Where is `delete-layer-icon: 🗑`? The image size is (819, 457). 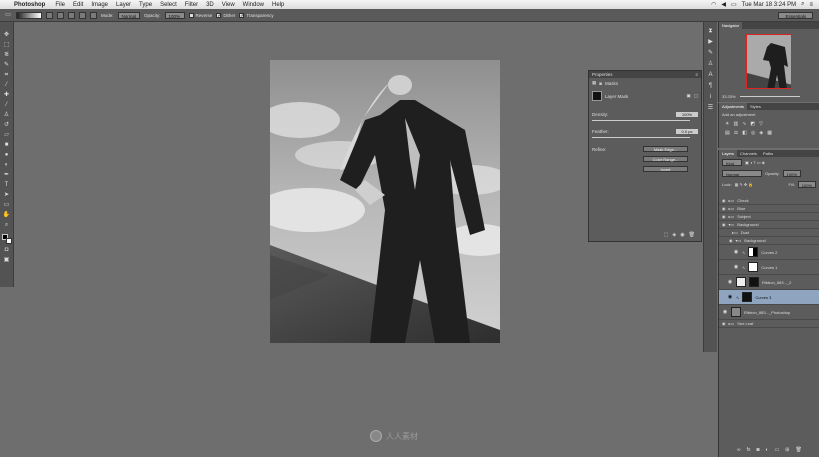
delete-layer-icon: 🗑 is located at coordinates (798, 450).